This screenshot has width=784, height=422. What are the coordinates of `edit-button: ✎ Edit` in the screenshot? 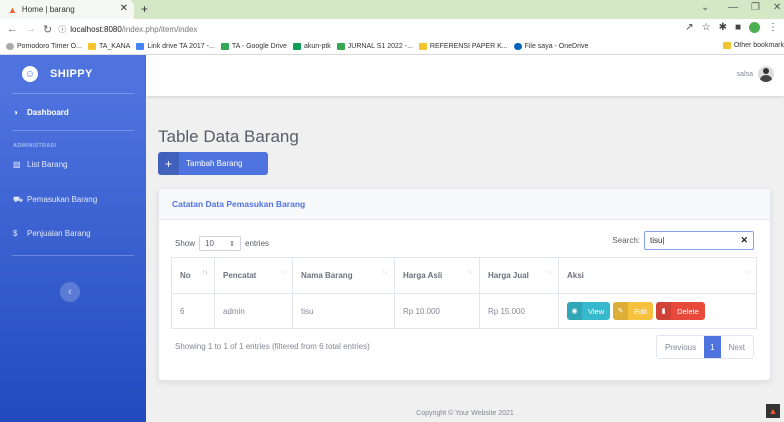 It's located at (633, 311).